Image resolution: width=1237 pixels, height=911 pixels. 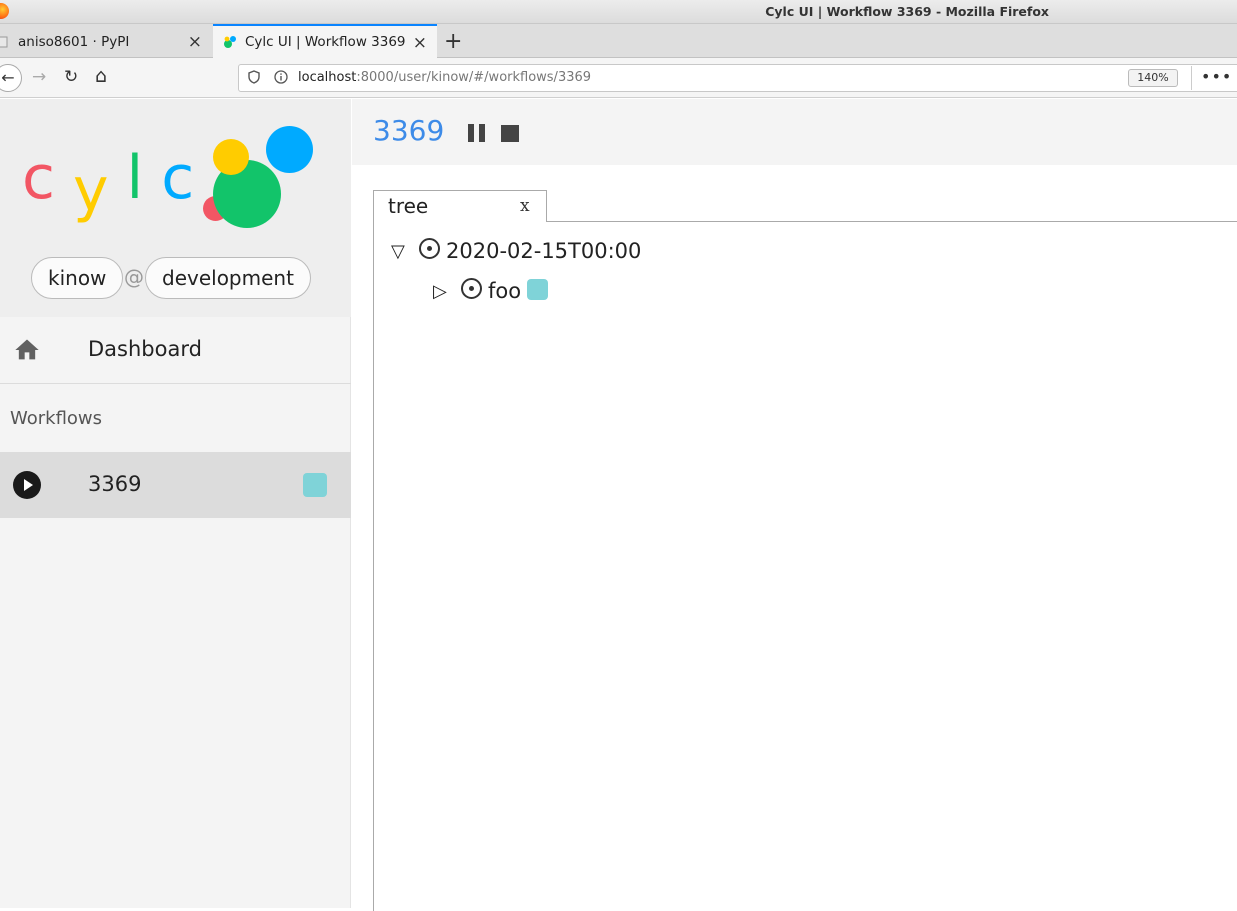 What do you see at coordinates (327, 77) in the screenshot?
I see `url-host: localhost` at bounding box center [327, 77].